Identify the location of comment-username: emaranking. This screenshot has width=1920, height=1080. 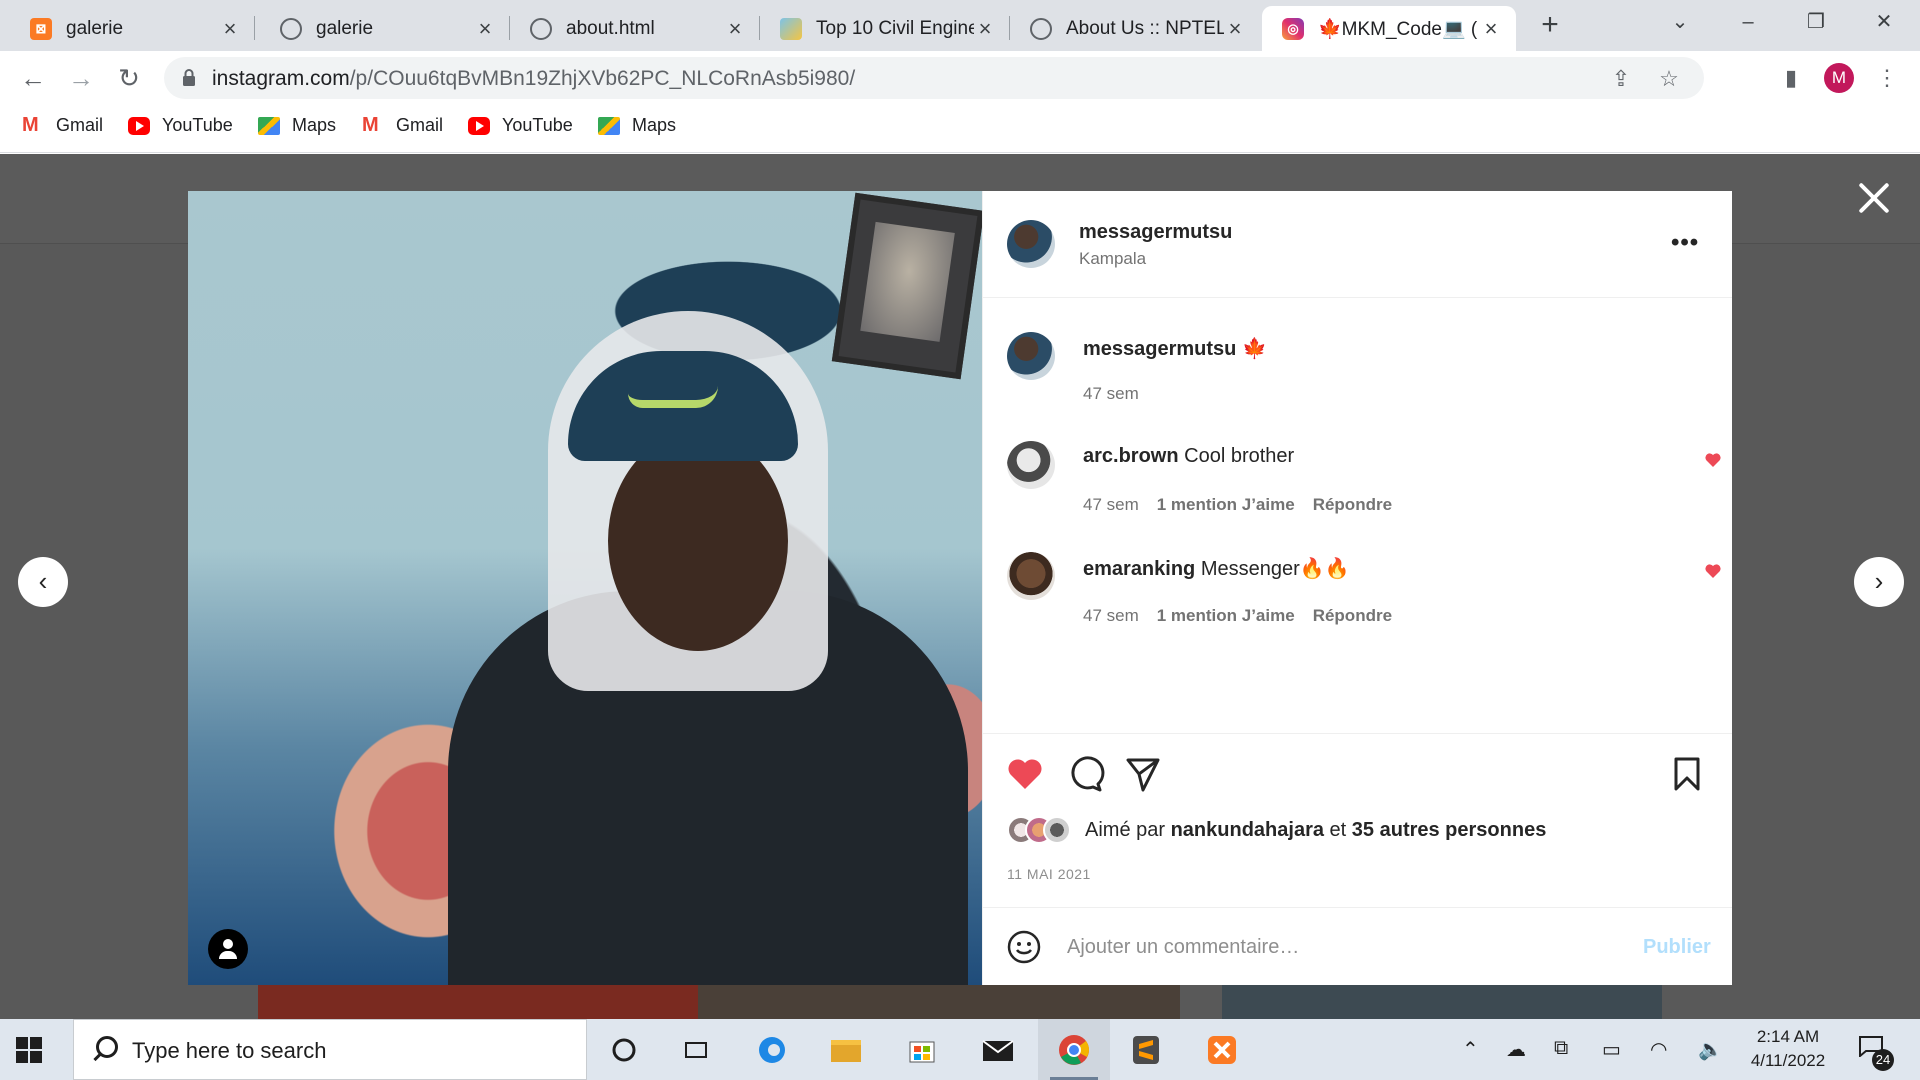
(1139, 569).